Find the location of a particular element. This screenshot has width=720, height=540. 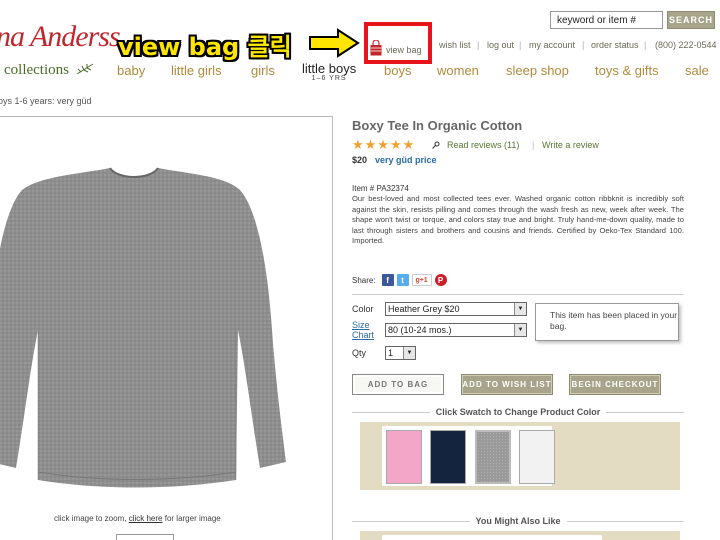

annotation-arrow-icon is located at coordinates (334, 43).